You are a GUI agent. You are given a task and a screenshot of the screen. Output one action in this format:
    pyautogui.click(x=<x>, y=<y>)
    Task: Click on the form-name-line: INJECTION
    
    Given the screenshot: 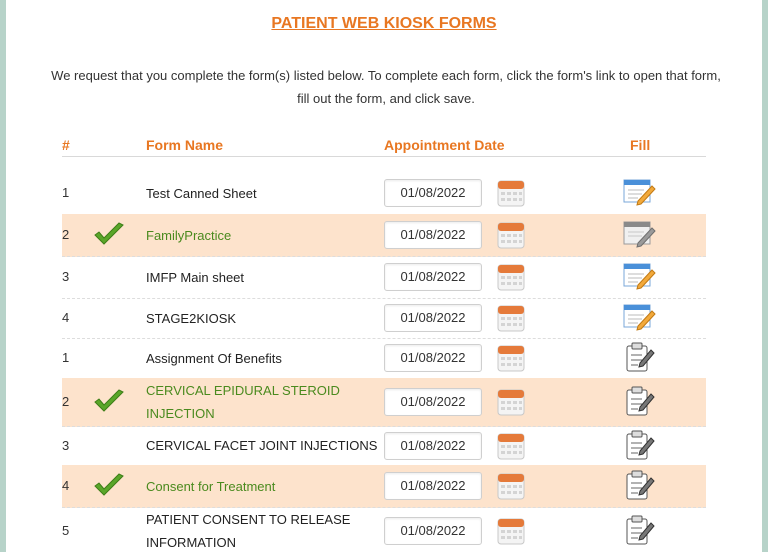 What is the action you would take?
    pyautogui.click(x=180, y=413)
    